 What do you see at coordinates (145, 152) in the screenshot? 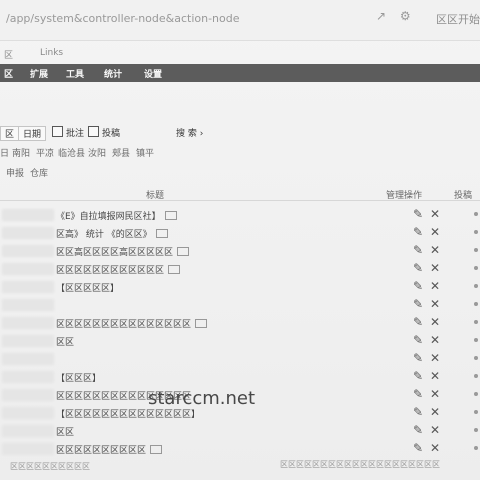
I see `filter-item: 镇平` at bounding box center [145, 152].